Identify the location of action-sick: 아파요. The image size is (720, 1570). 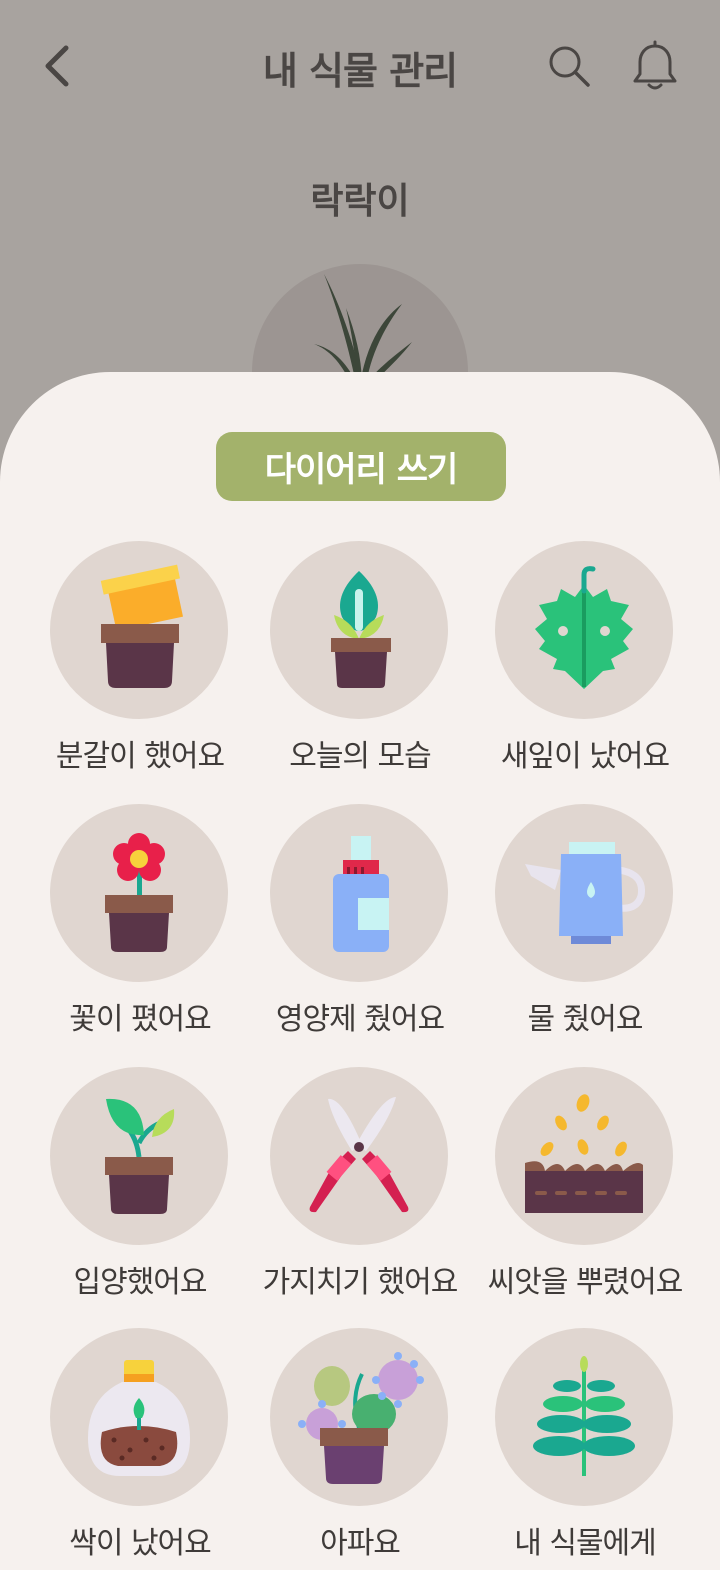
(360, 1448).